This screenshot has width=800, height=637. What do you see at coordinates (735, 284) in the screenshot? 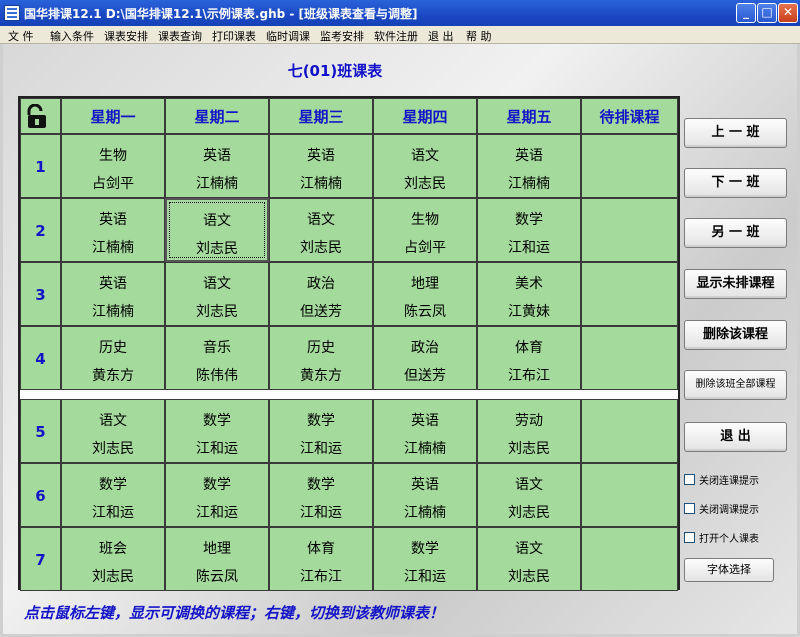
I see `show-unscheduled-button: 显示未排课程` at bounding box center [735, 284].